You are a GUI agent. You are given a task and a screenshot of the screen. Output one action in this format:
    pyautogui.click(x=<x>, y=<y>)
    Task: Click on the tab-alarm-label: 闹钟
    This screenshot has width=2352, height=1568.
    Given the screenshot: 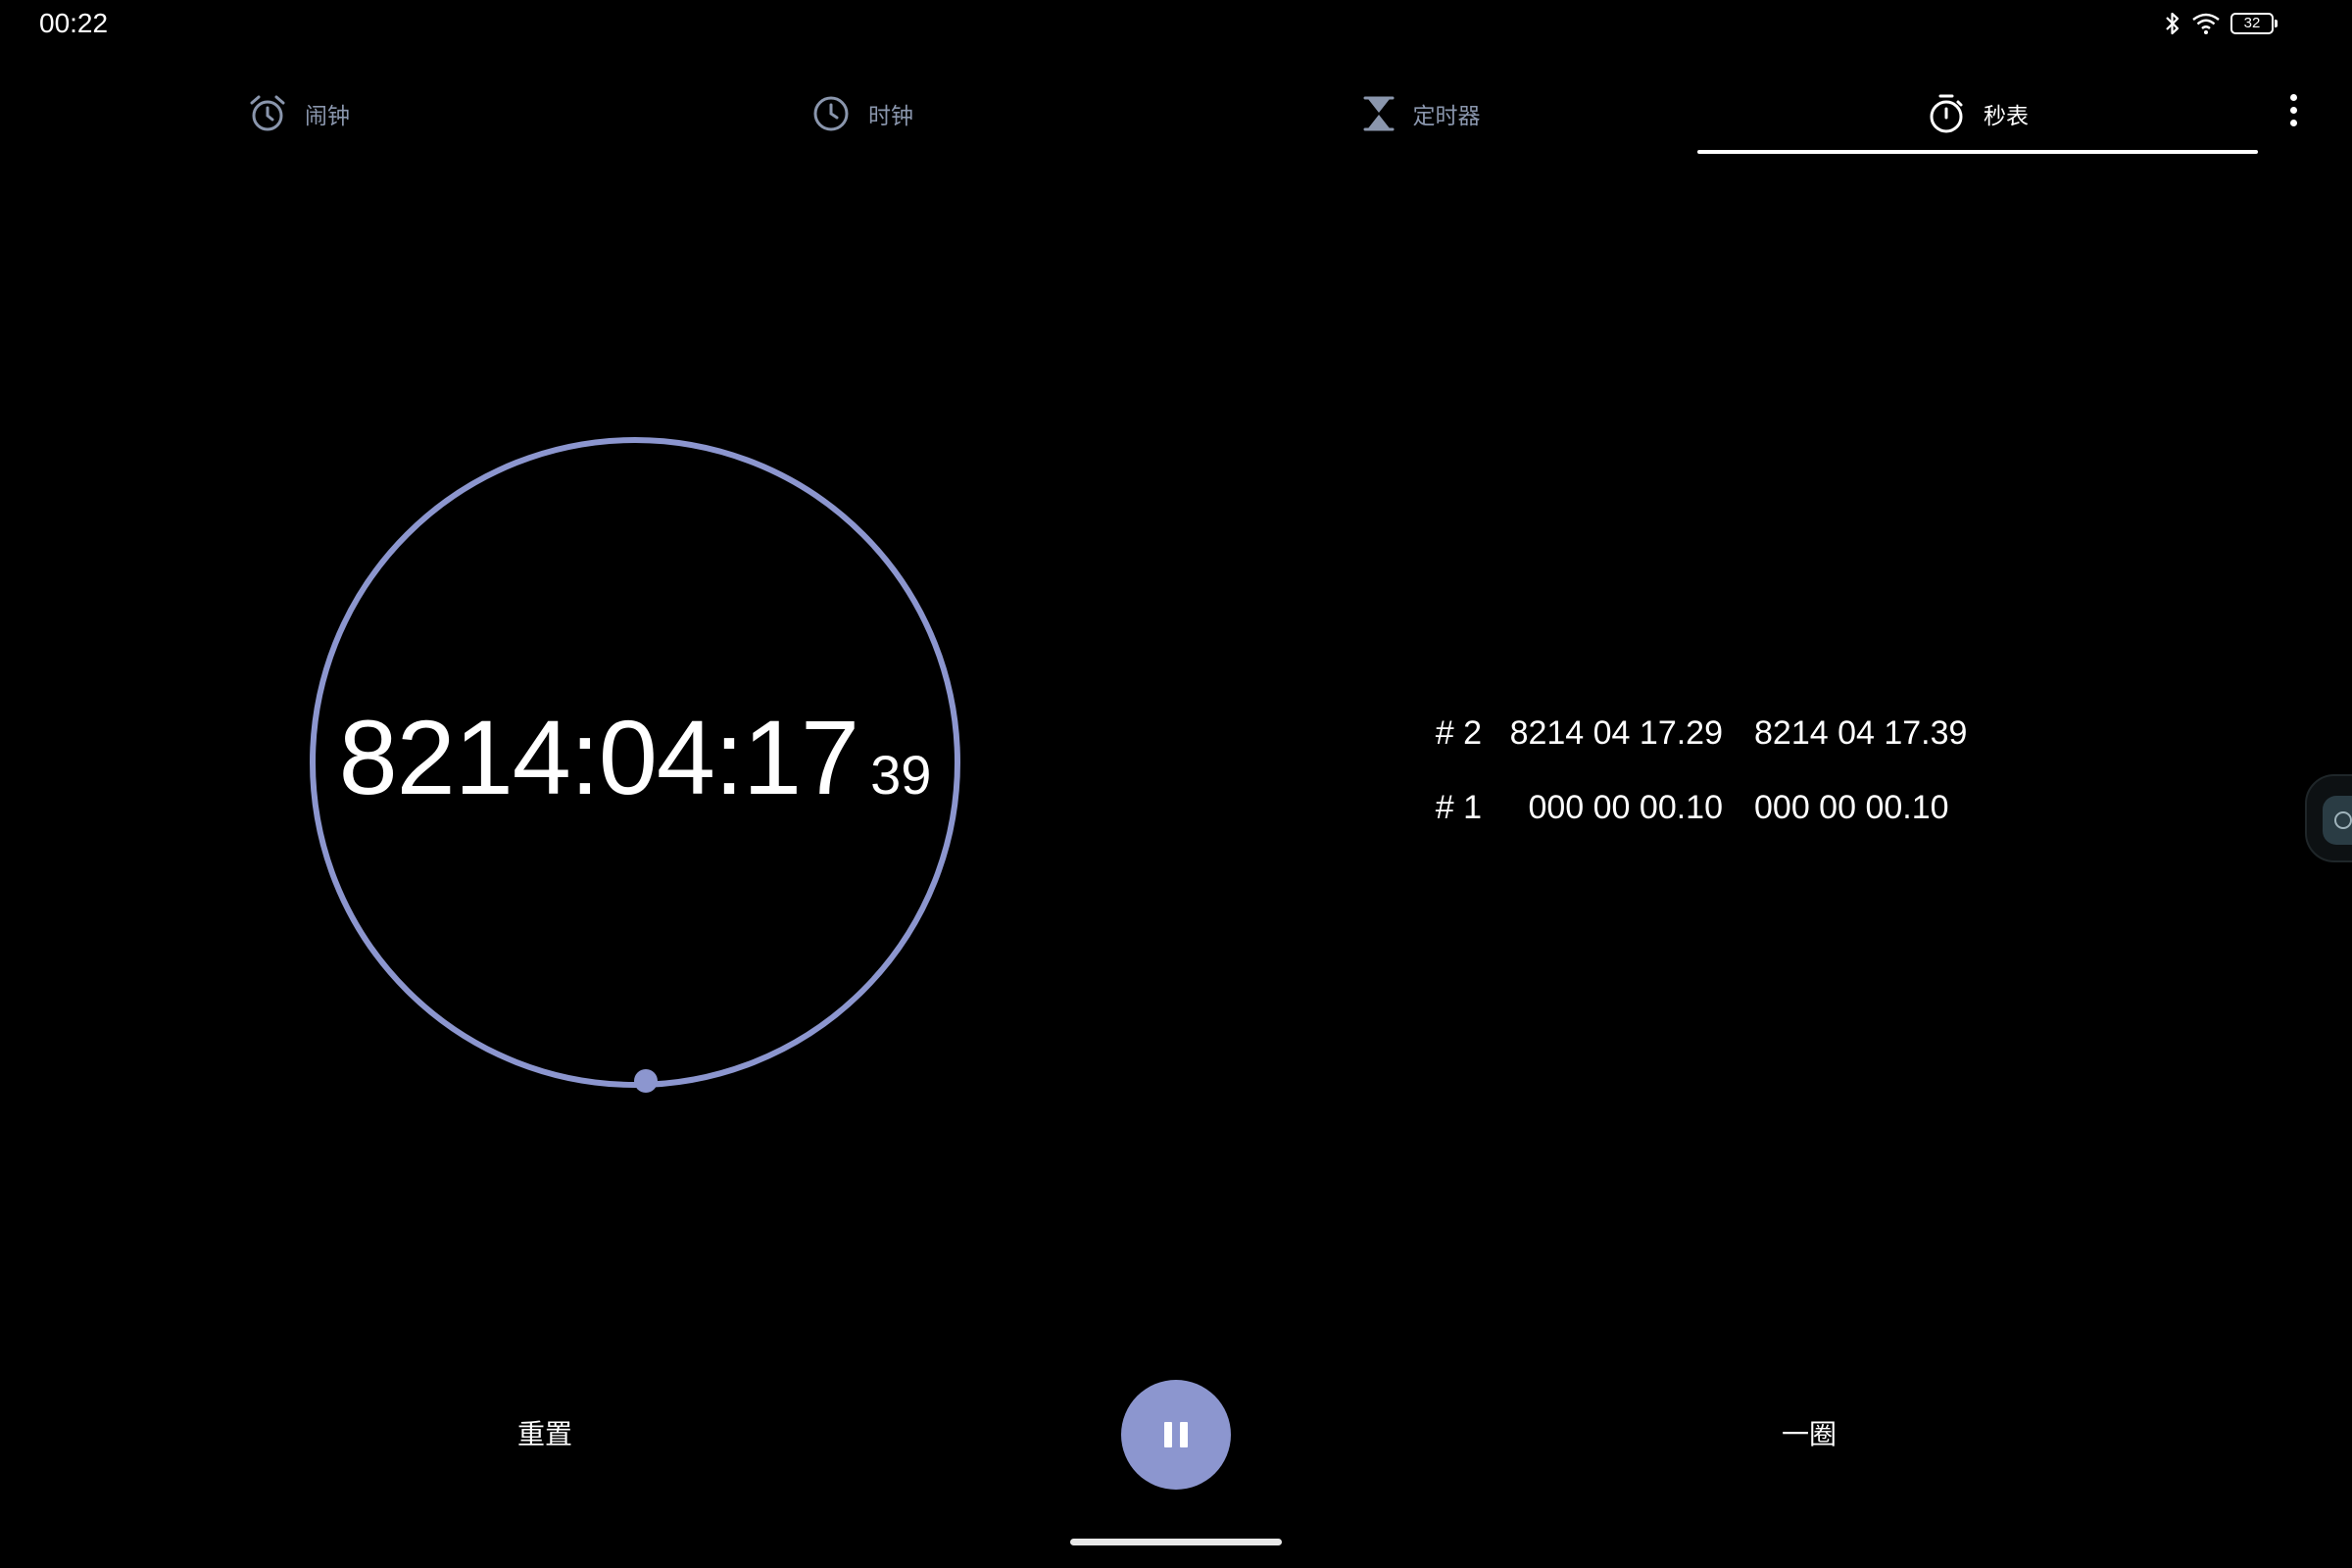 What is the action you would take?
    pyautogui.click(x=327, y=115)
    